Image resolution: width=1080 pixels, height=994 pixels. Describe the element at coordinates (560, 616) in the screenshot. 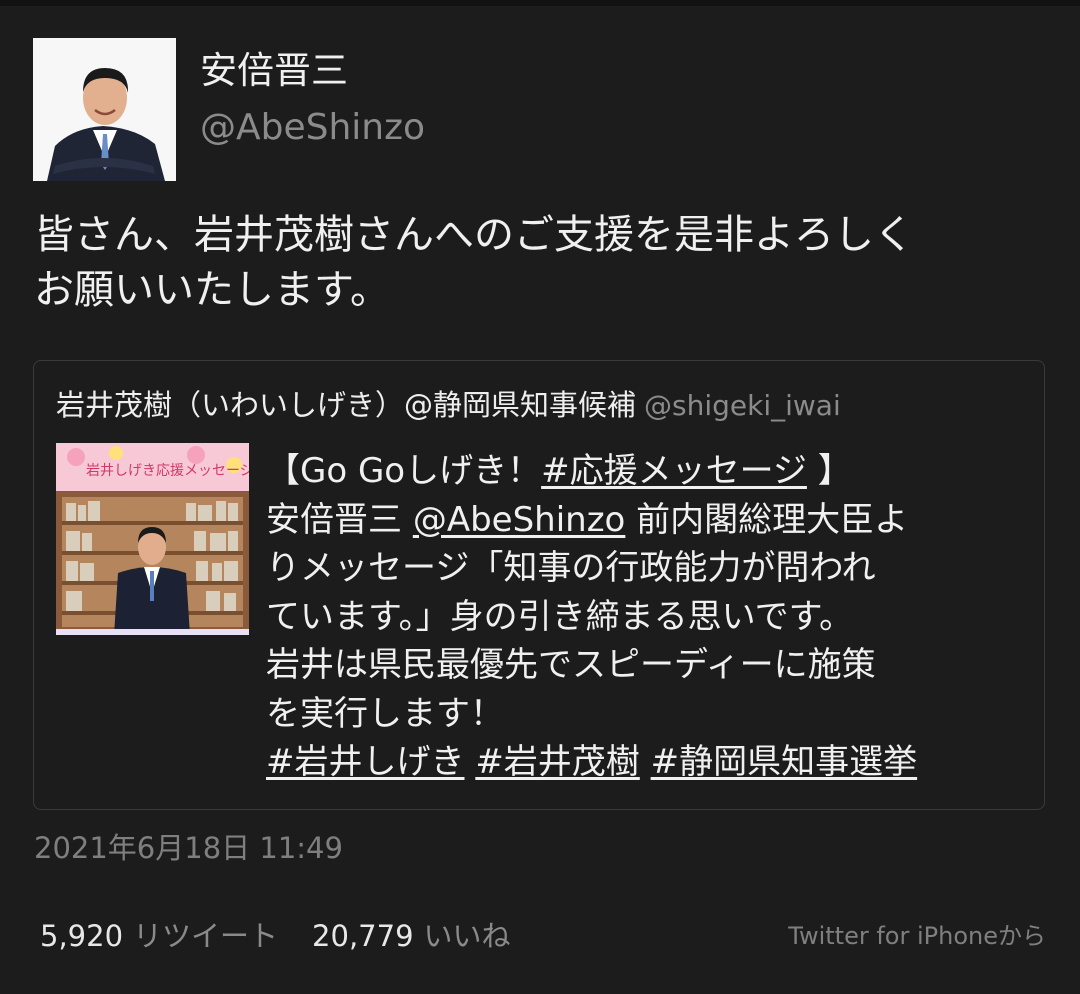

I see `quoted-body-line: ています。」身の引き締まる思いです。` at that location.